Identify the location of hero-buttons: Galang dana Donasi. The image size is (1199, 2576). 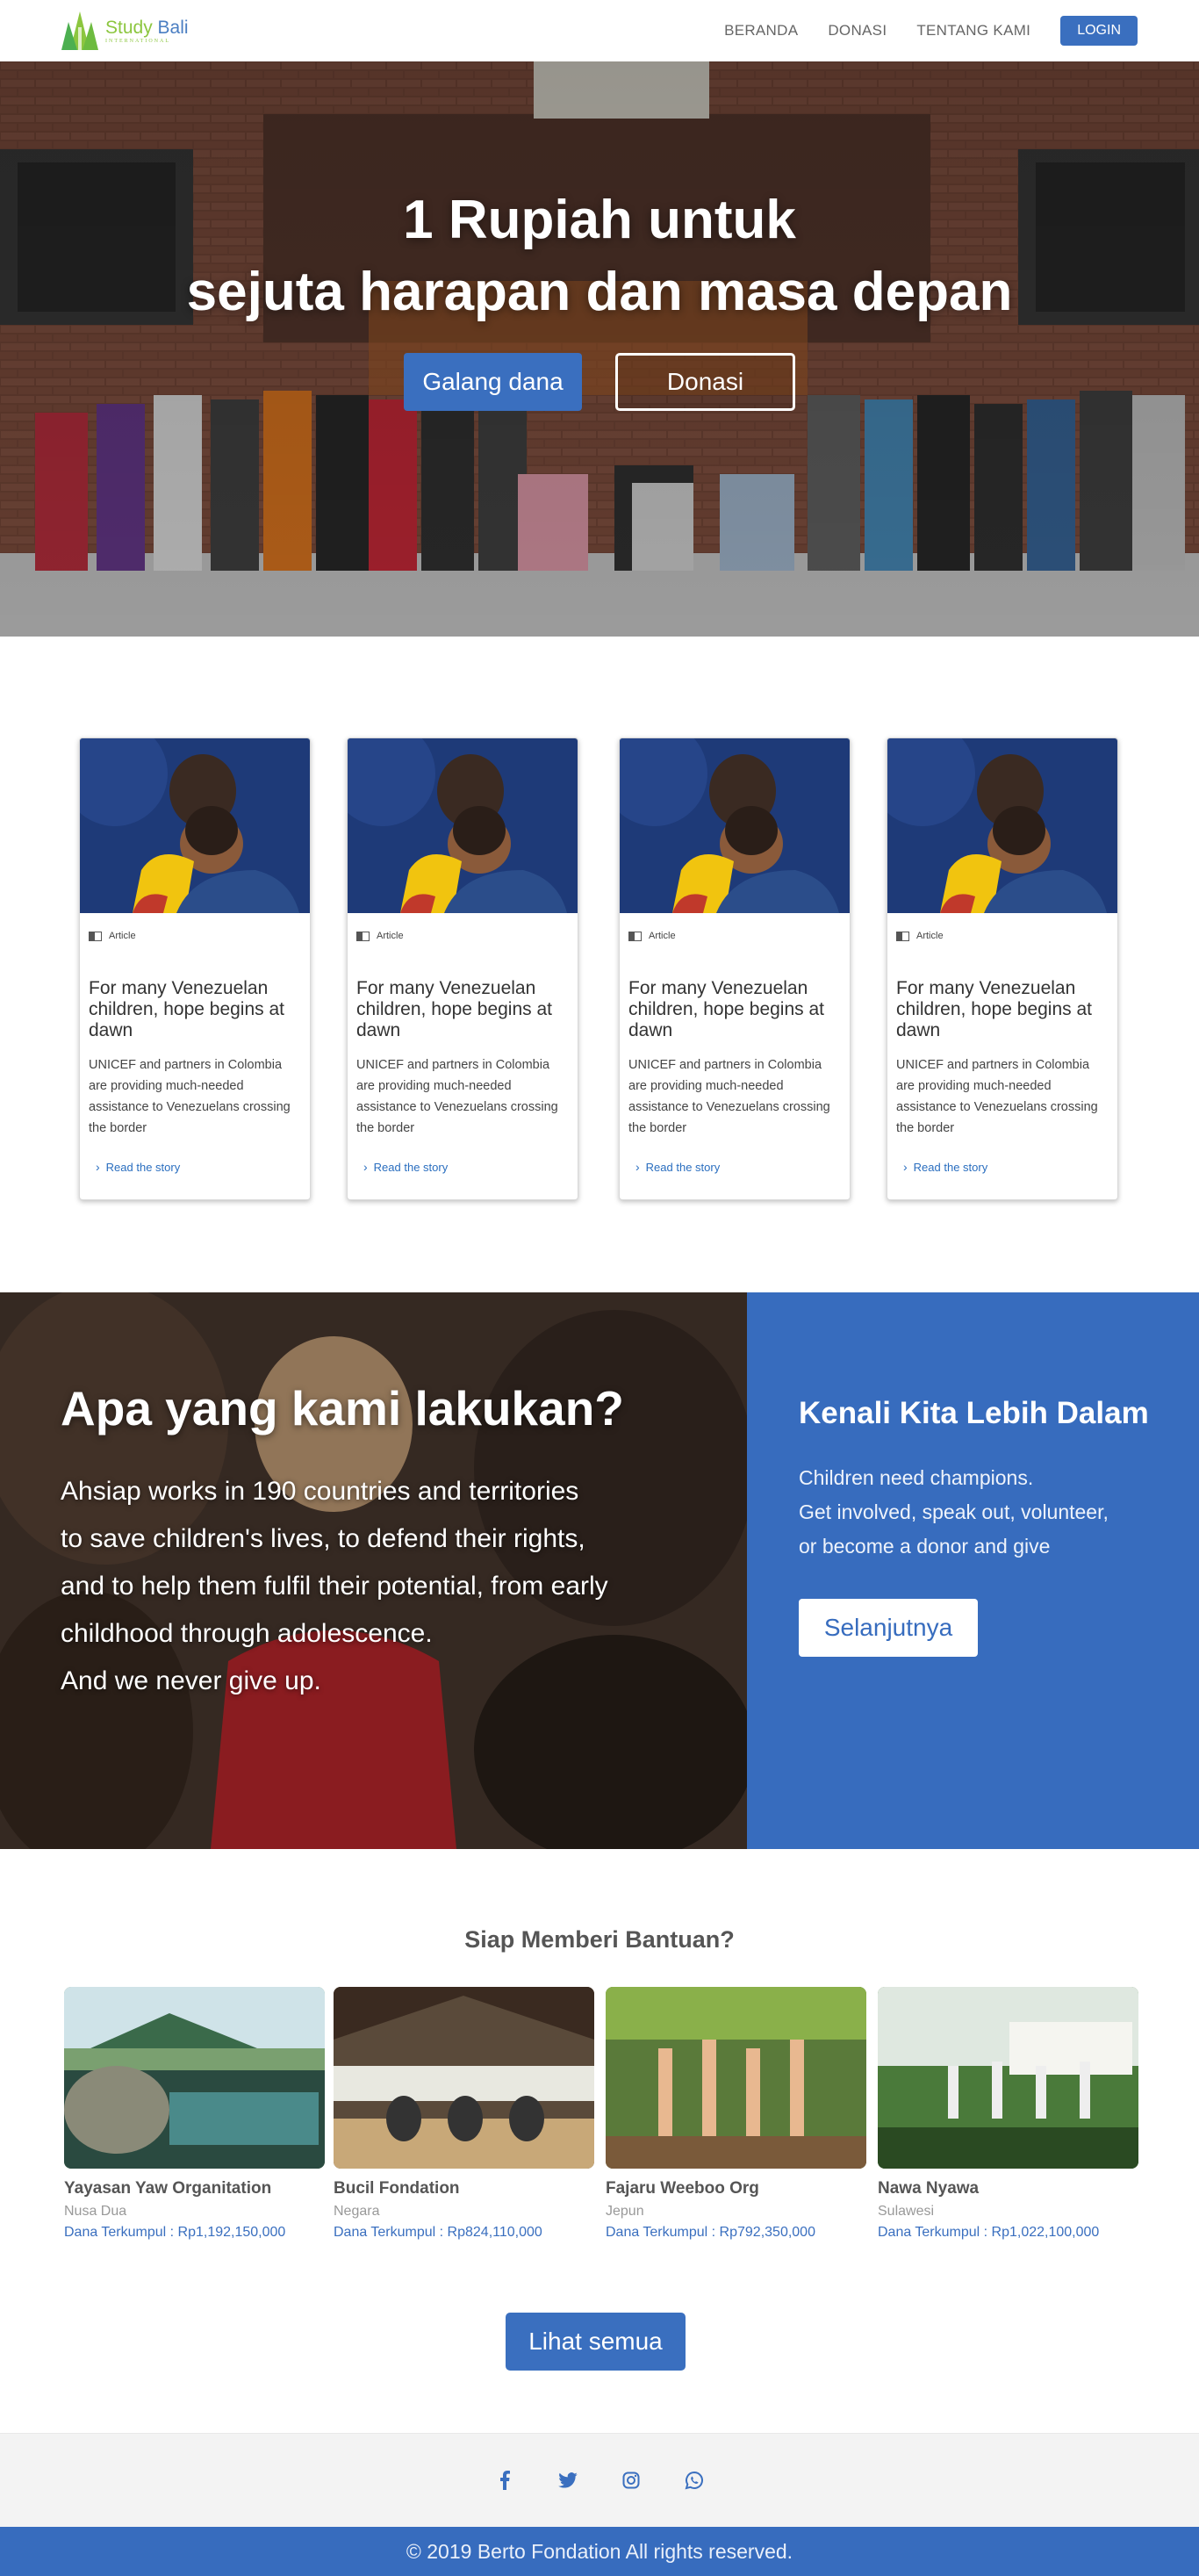
(599, 382).